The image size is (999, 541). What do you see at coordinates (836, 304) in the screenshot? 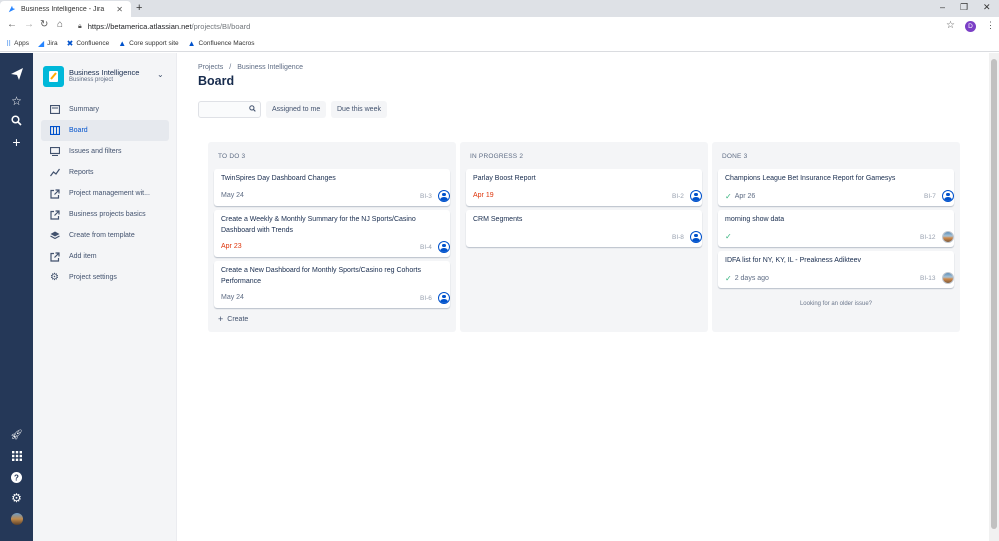
I see `older-issue-link: Looking for an older issue?` at bounding box center [836, 304].